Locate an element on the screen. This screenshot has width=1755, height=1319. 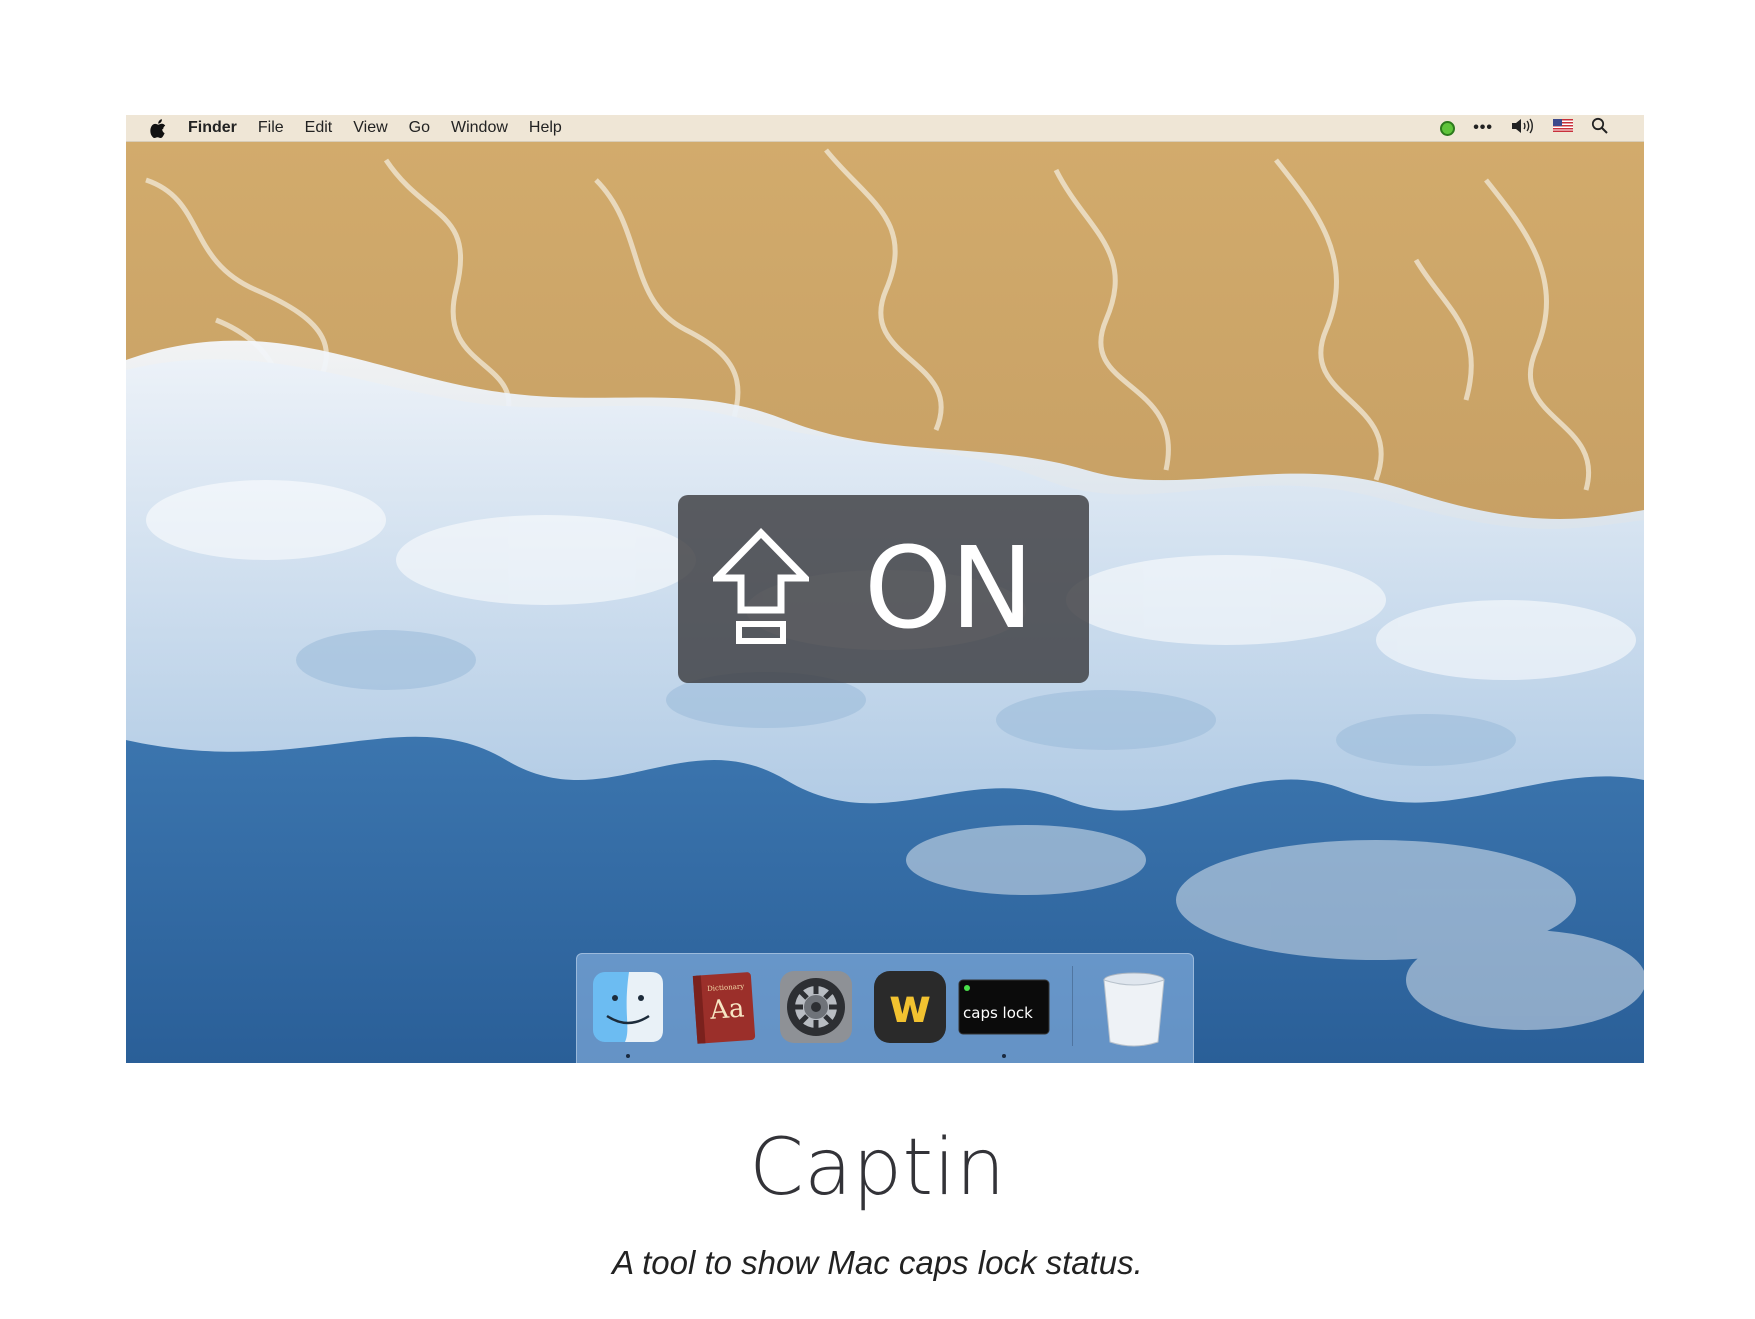
caps-lock-hud: ON is located at coordinates (883, 589).